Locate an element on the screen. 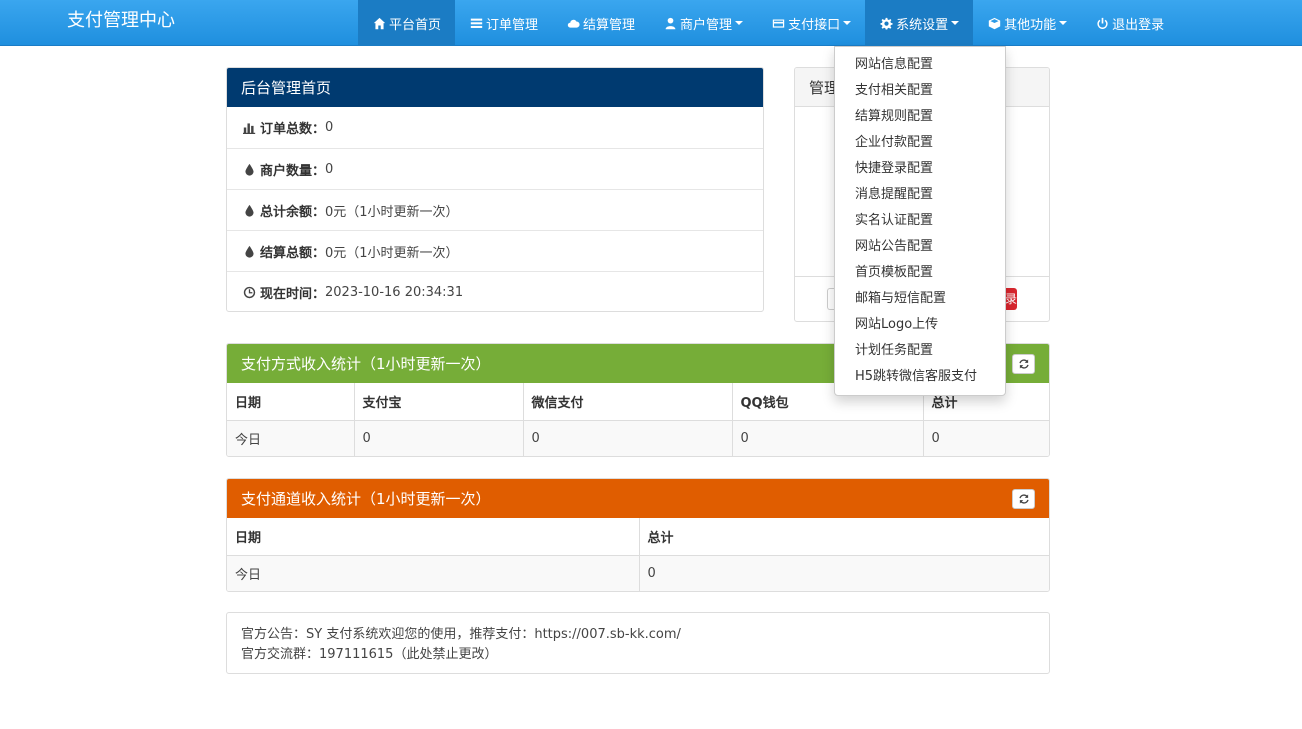  home-panel-title: 后台管理首页 is located at coordinates (286, 88).